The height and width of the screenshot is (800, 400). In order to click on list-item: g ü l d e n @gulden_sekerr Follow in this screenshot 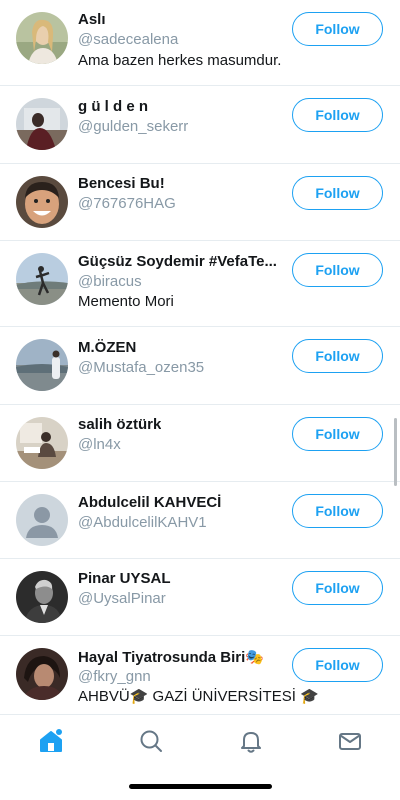, I will do `click(200, 125)`.